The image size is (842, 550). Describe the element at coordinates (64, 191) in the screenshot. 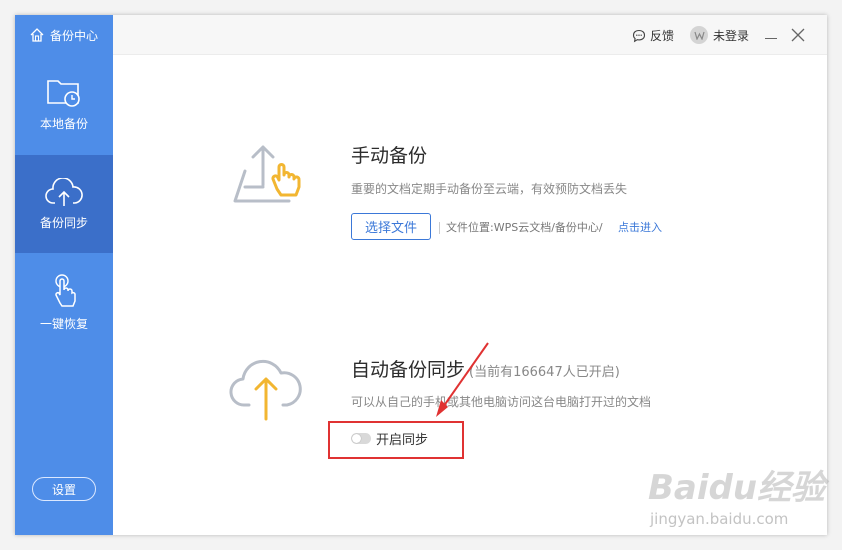

I see `cloud-upload-icon` at that location.